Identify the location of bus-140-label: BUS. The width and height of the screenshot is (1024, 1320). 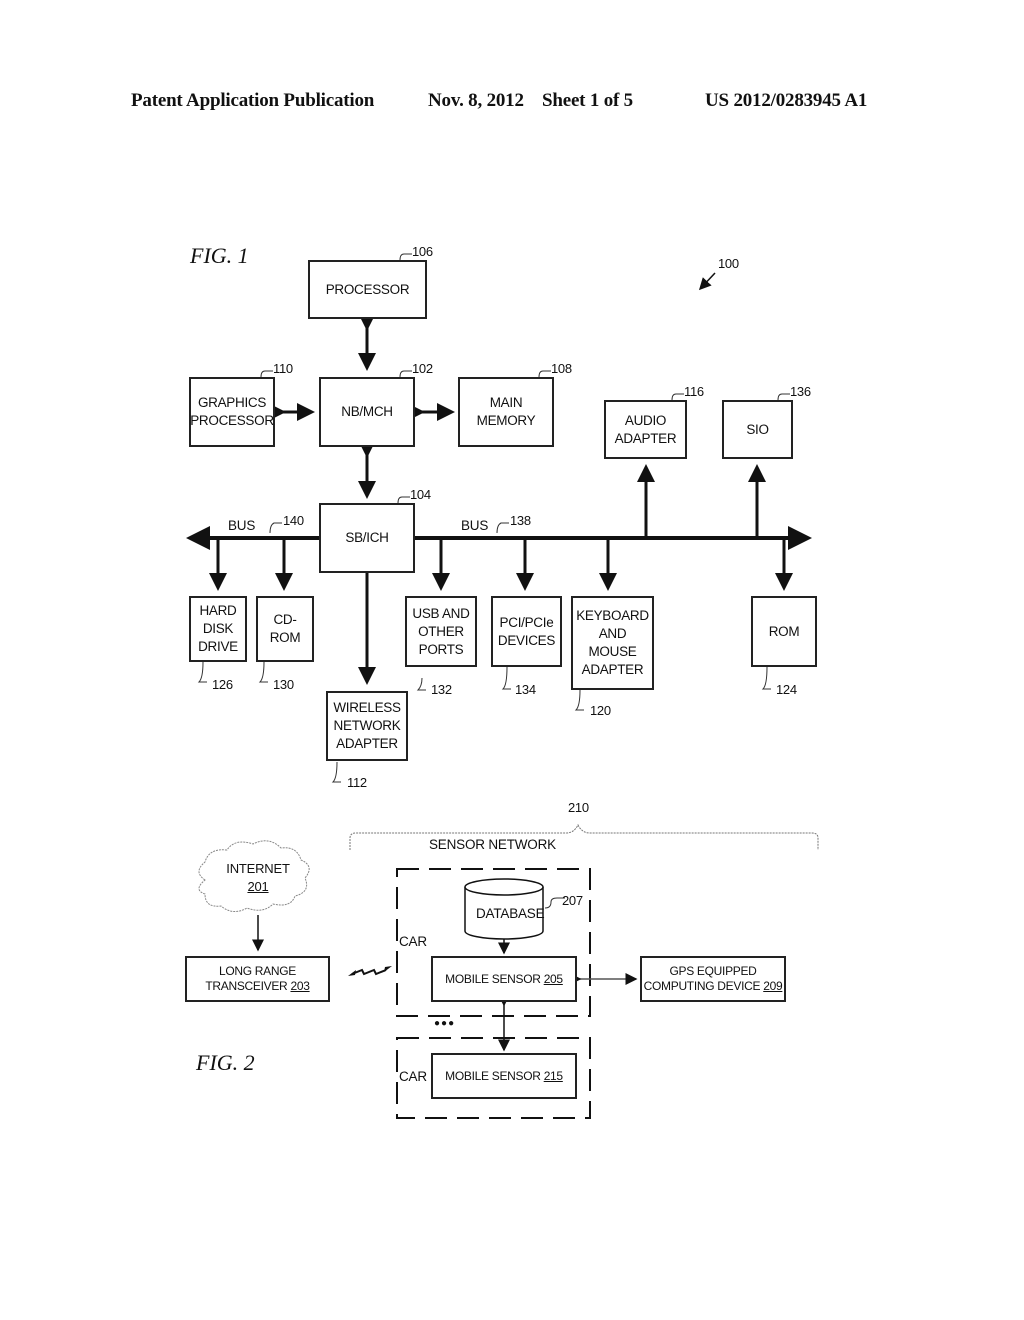
(242, 525).